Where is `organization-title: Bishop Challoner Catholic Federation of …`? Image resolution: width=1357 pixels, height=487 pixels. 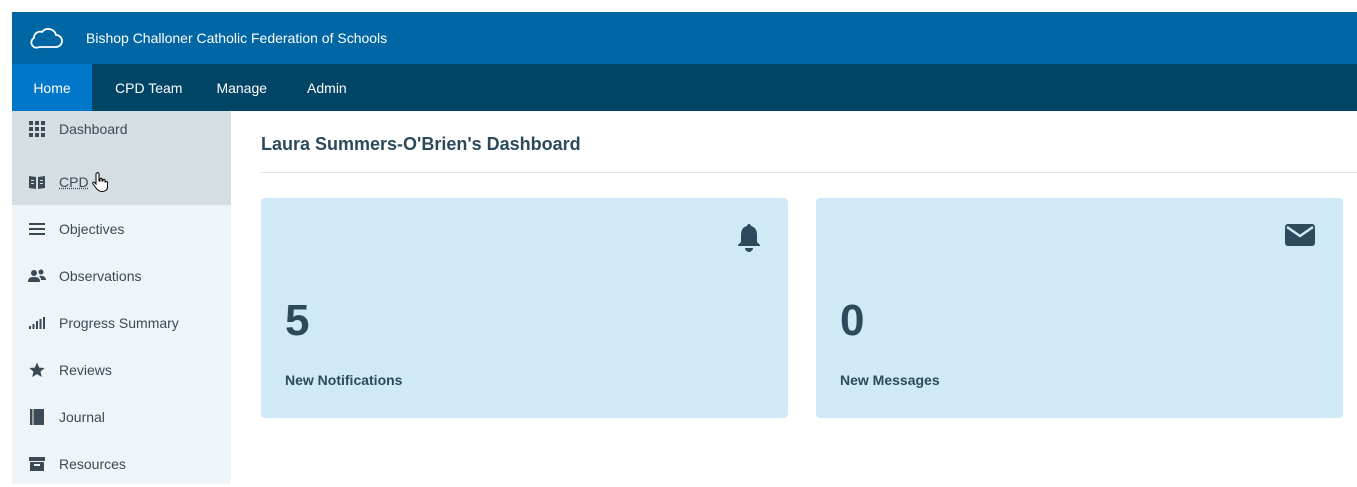 organization-title: Bishop Challoner Catholic Federation of … is located at coordinates (236, 38).